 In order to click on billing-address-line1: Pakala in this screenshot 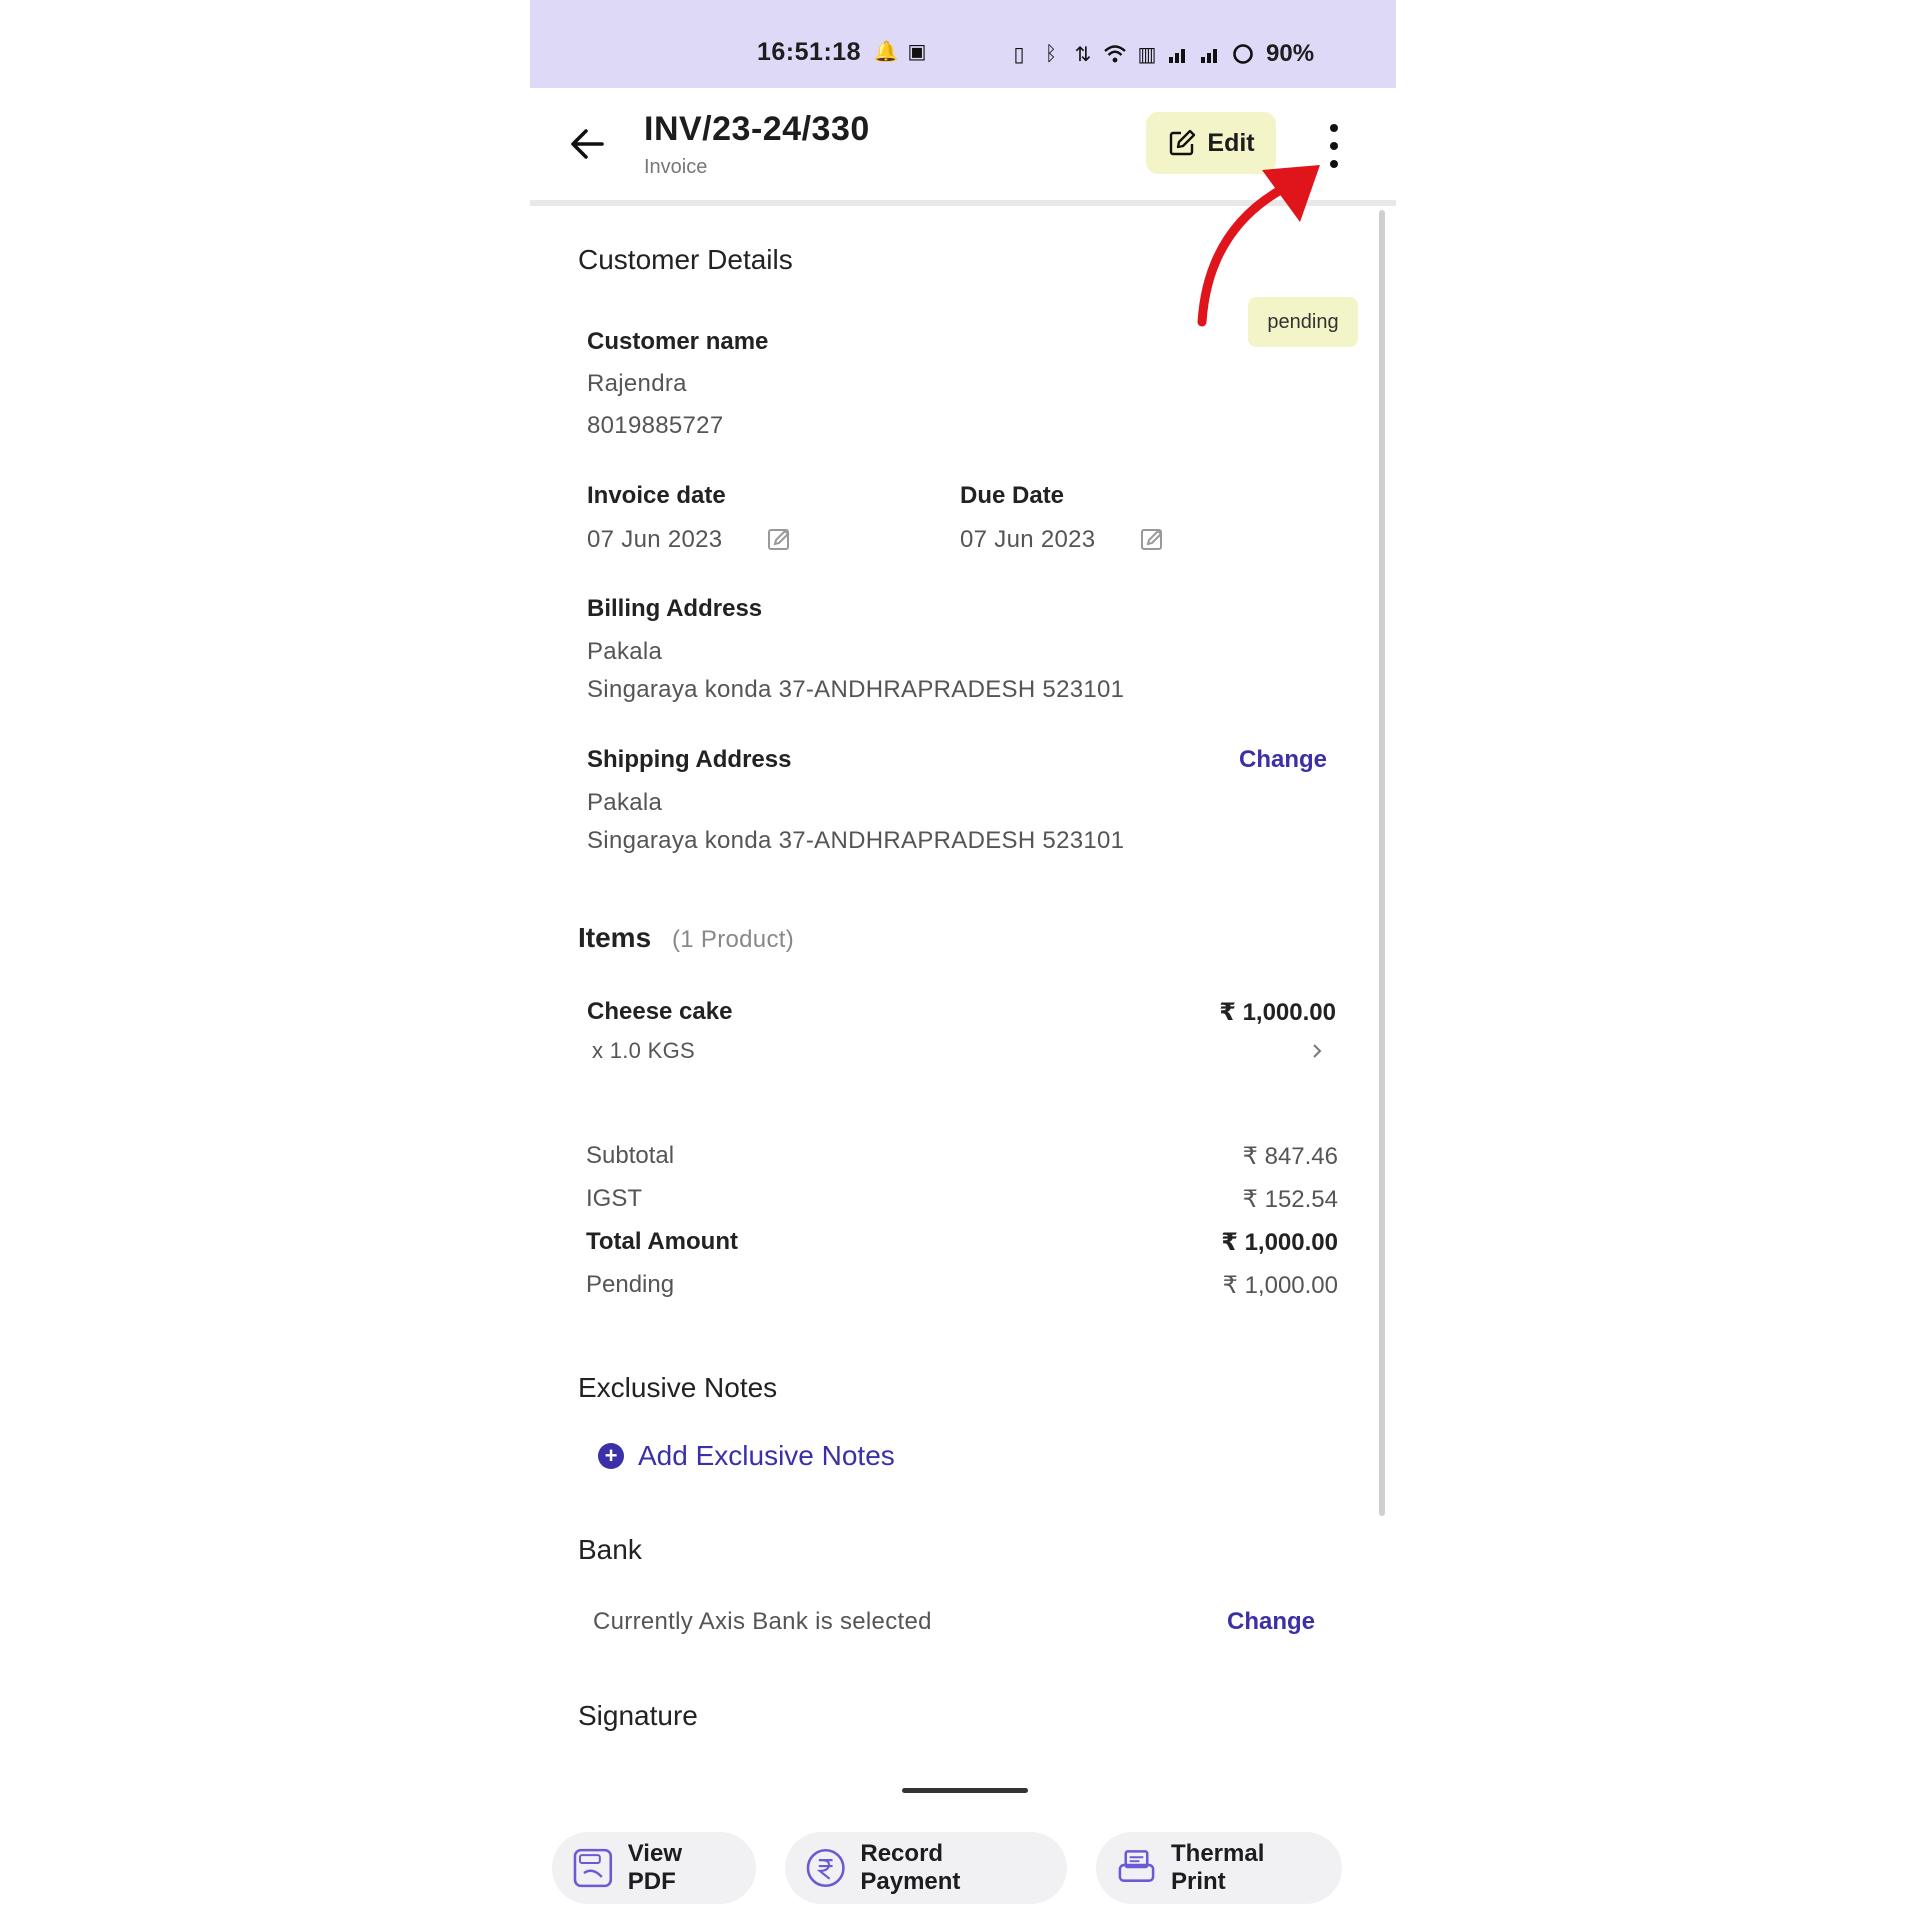, I will do `click(625, 651)`.